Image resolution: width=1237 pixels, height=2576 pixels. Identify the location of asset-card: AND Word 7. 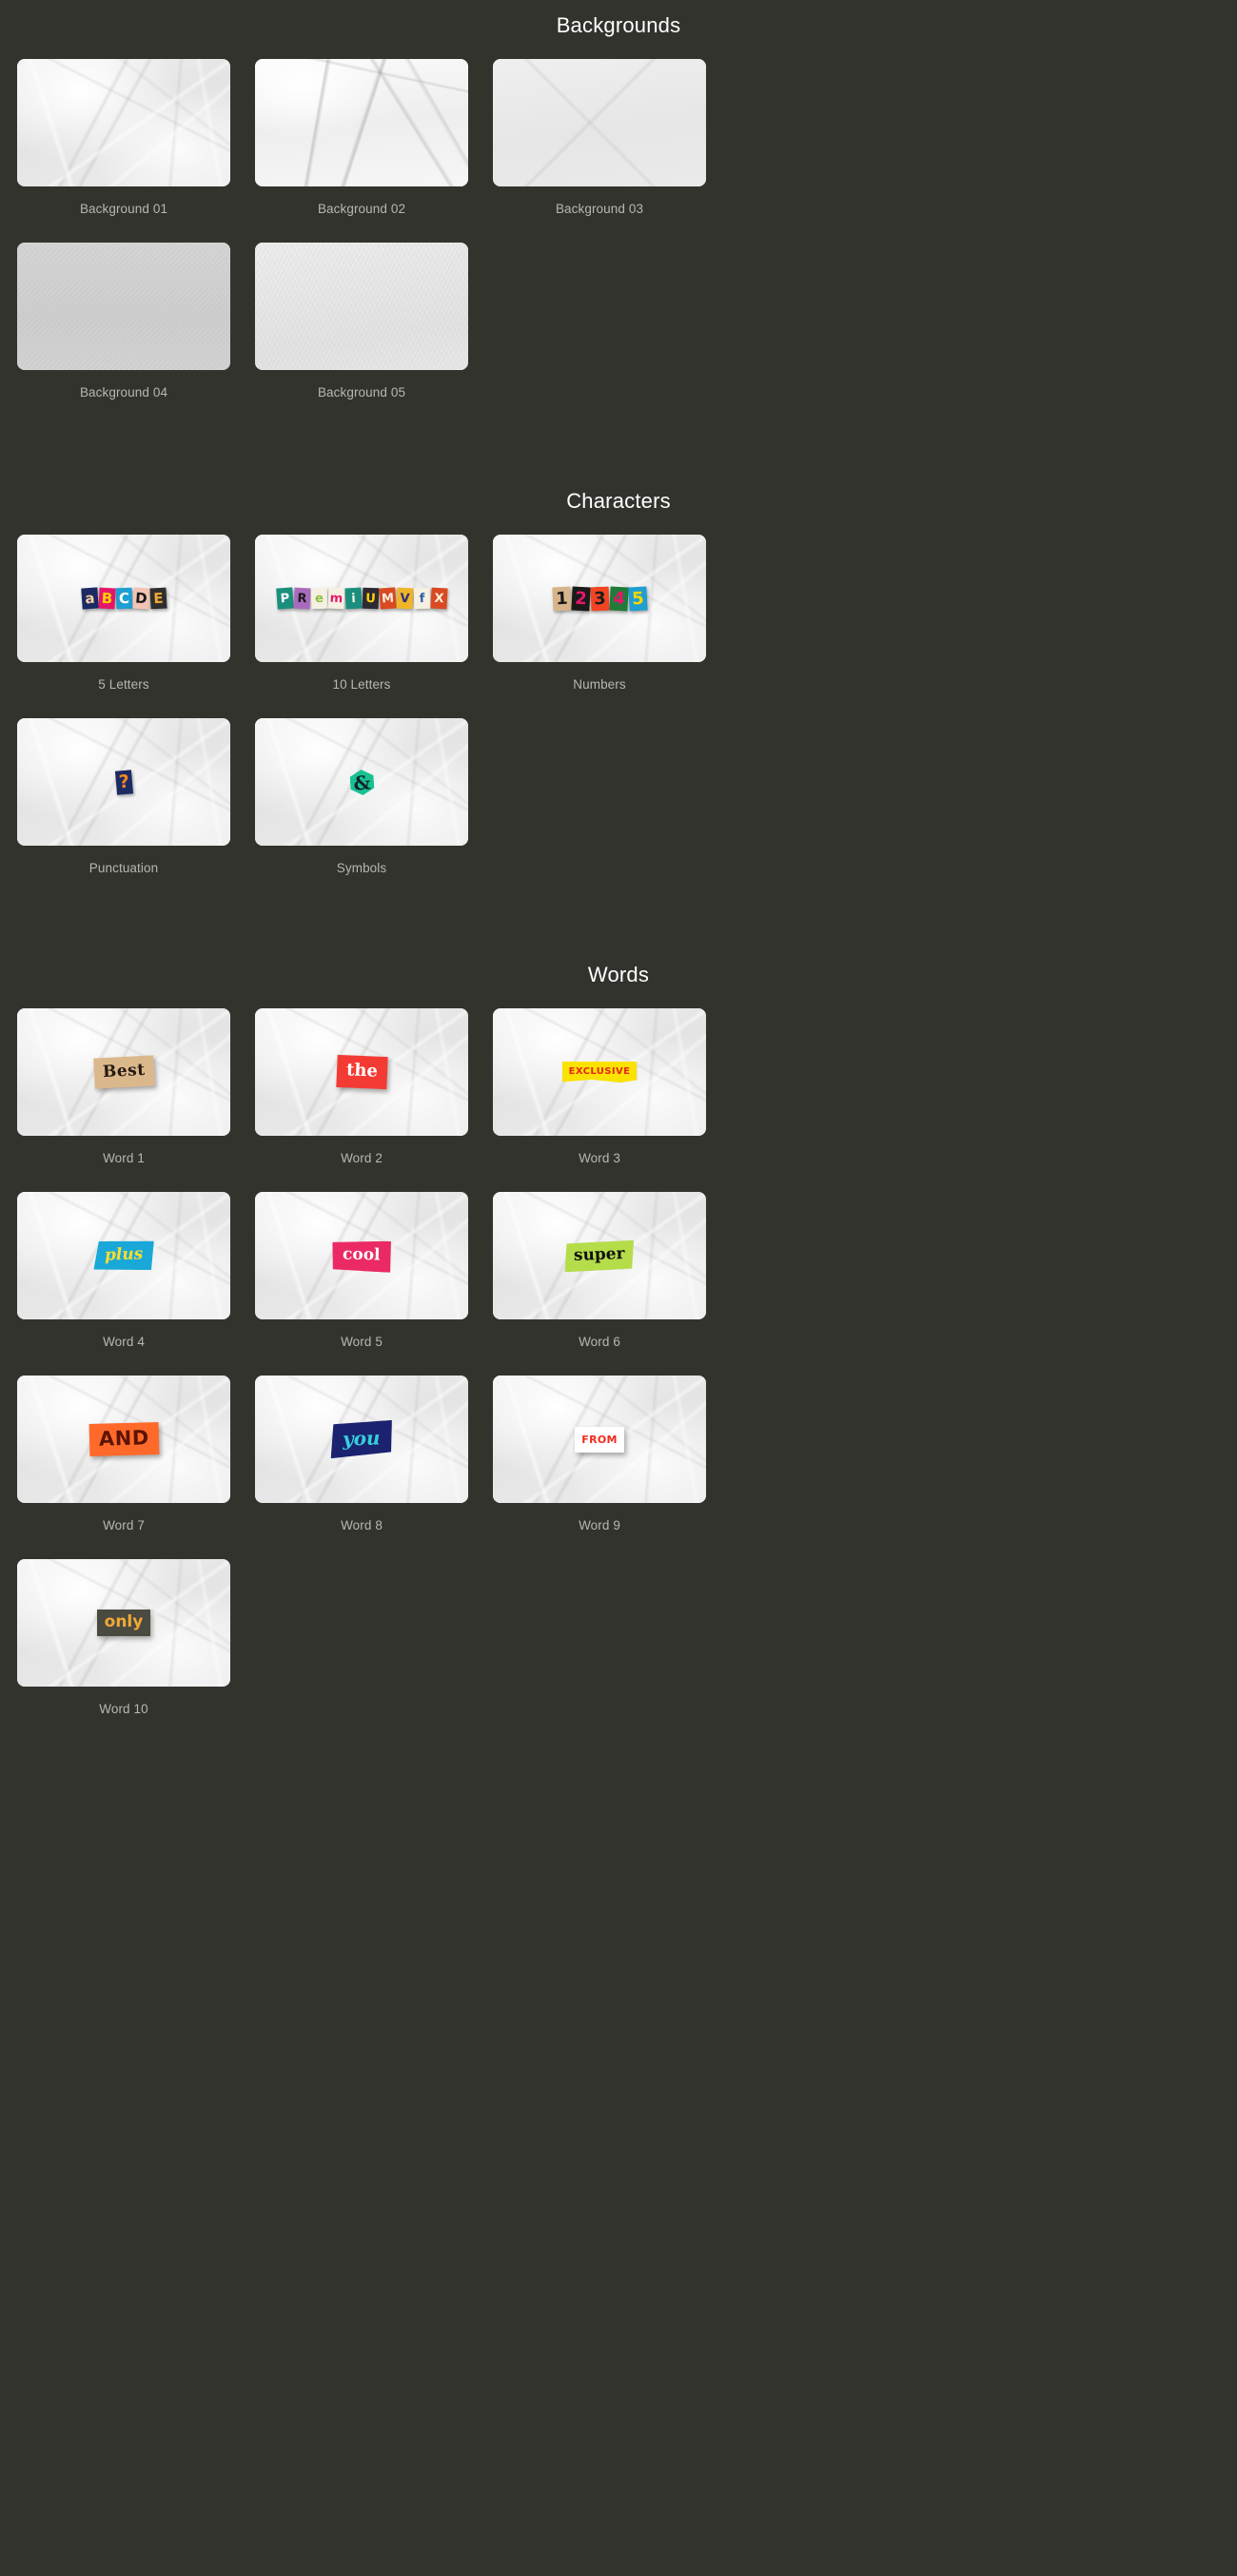
(123, 1461).